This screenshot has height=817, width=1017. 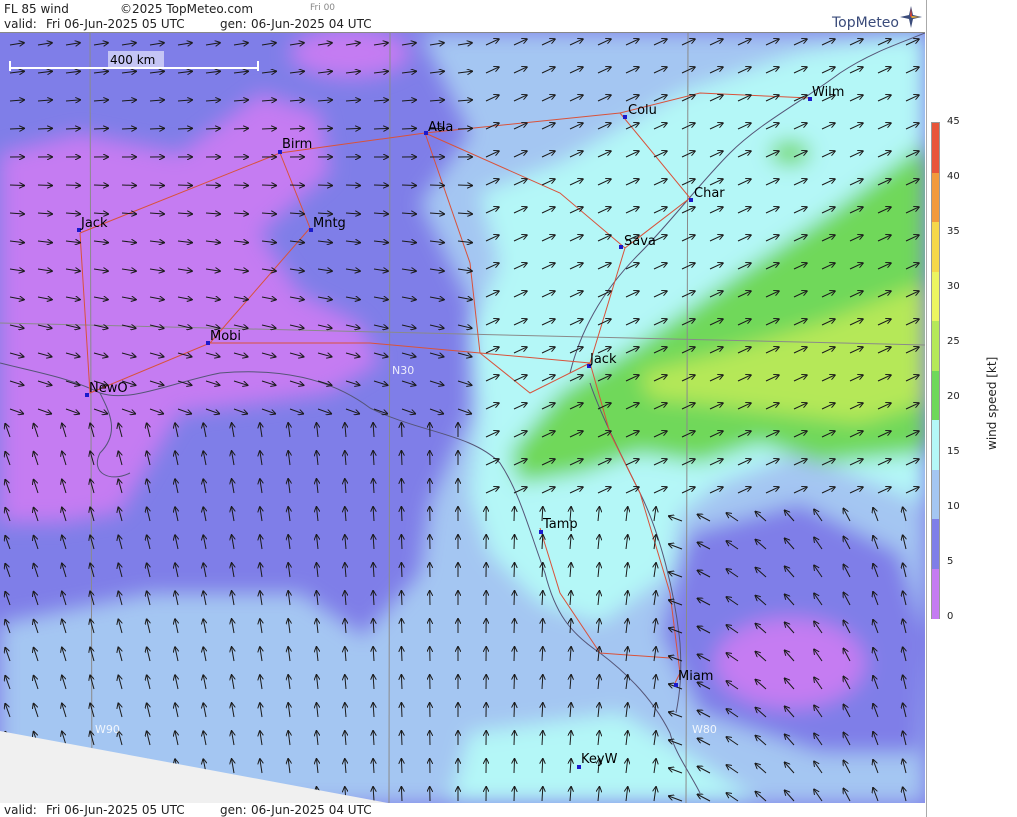 I want to click on colorbar-tick-label: 10, so click(x=953, y=506).